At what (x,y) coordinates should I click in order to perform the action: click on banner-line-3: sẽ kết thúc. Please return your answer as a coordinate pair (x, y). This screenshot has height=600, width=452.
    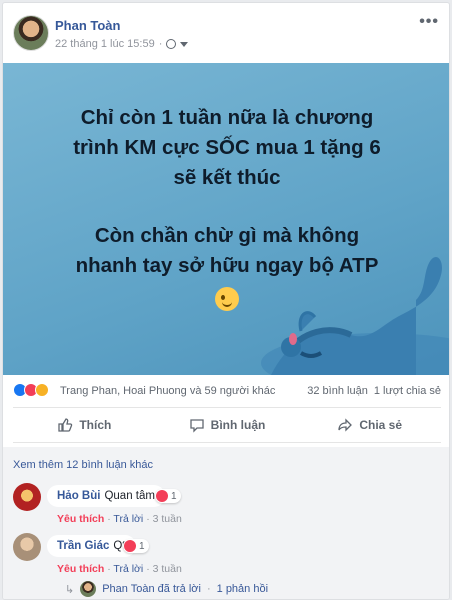
    Looking at the image, I should click on (227, 177).